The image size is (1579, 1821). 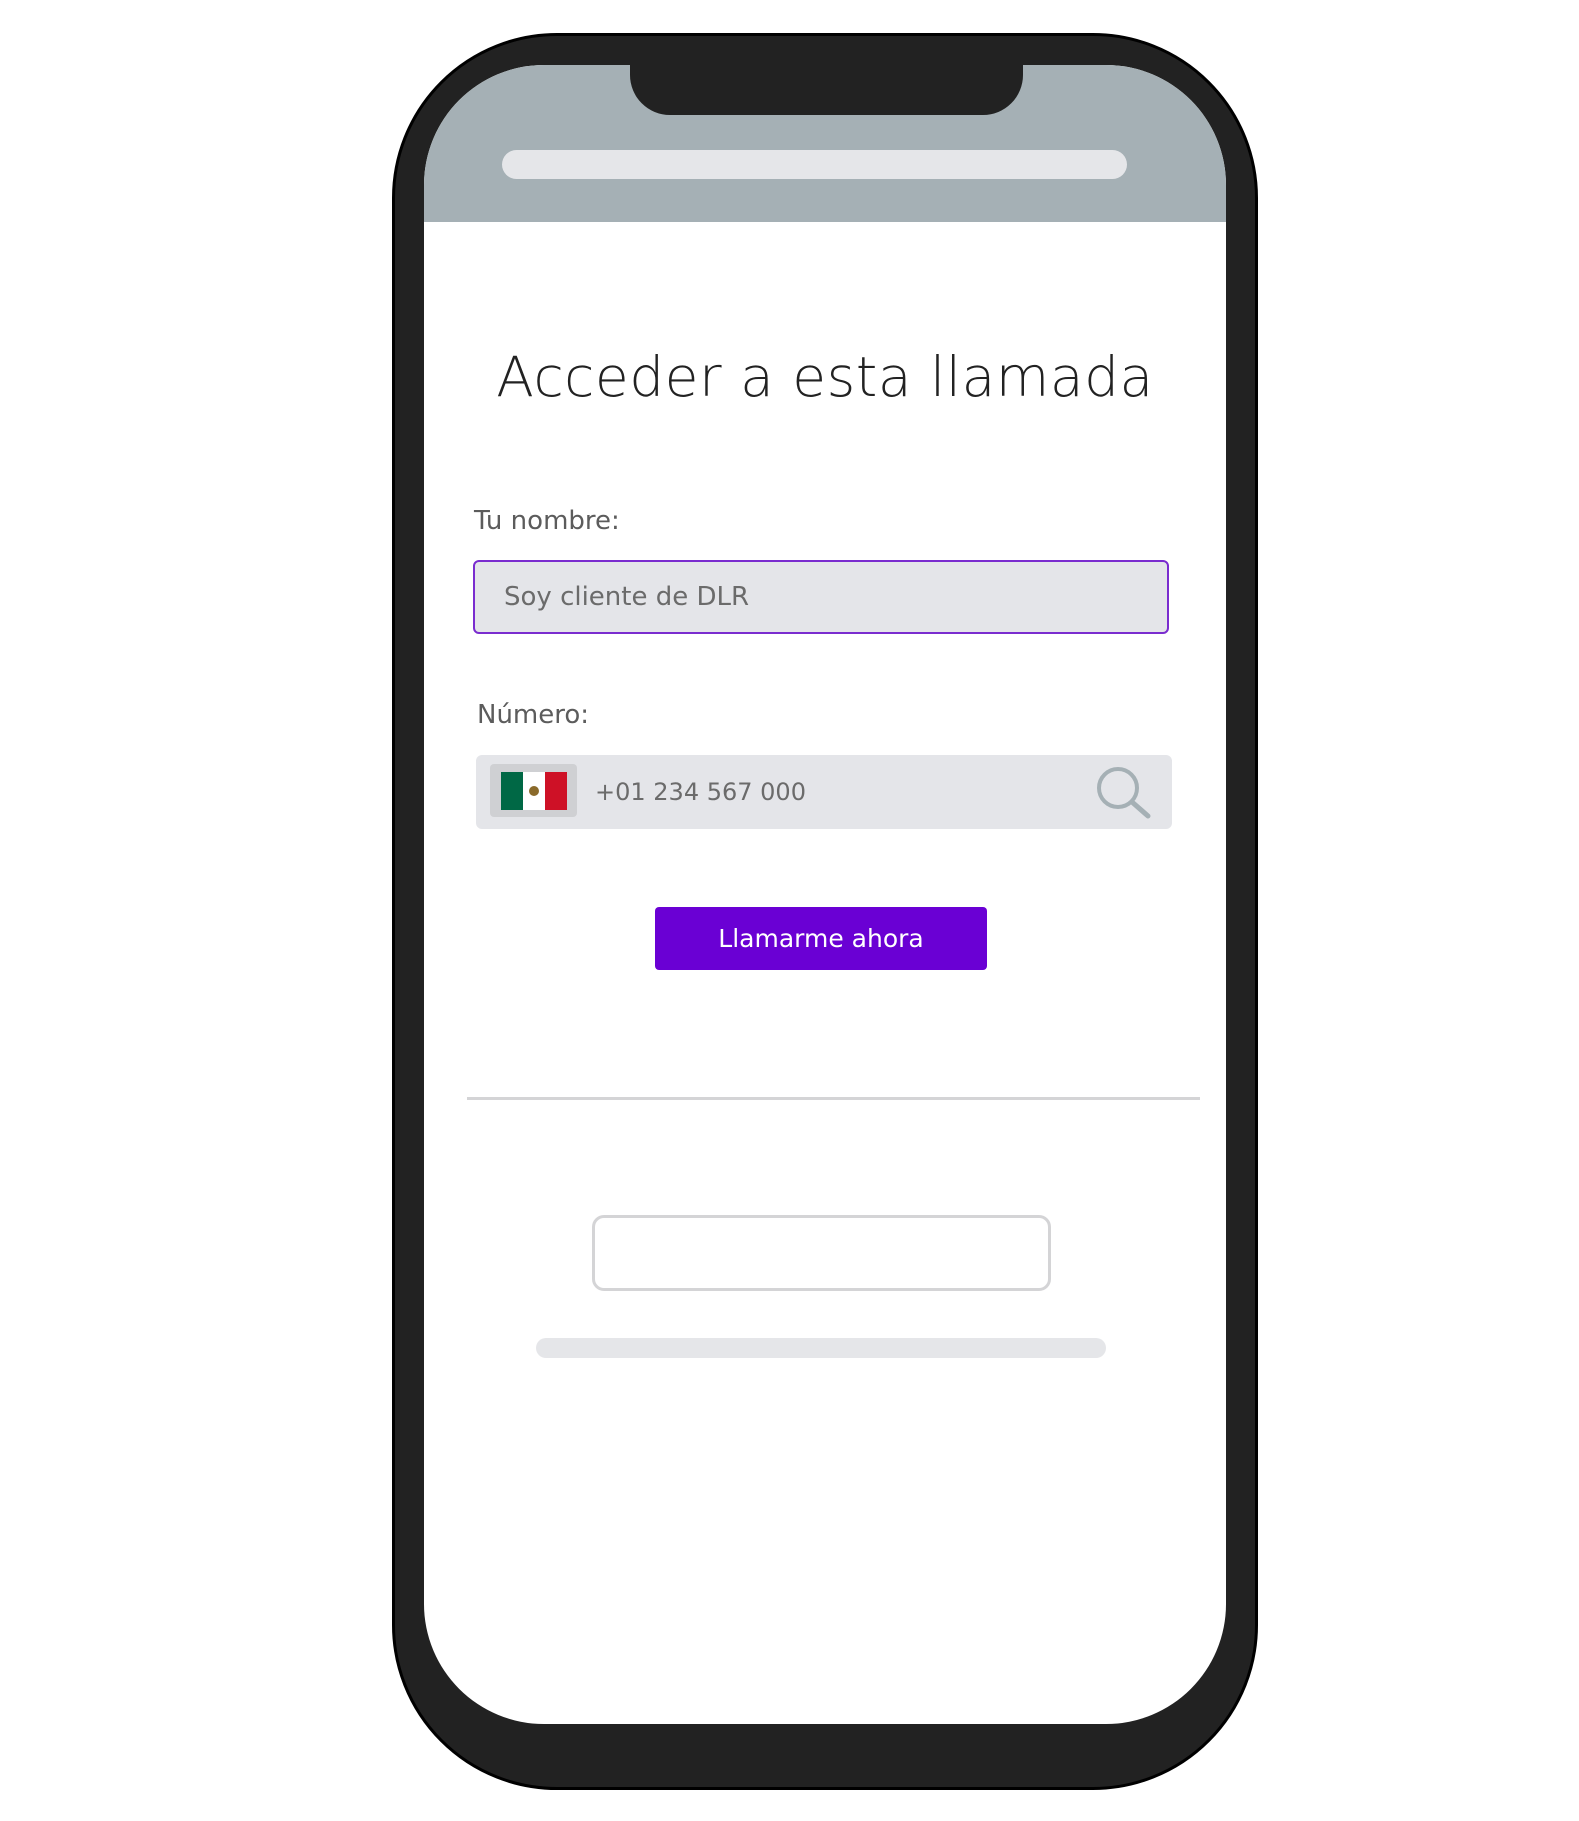 I want to click on empty-input-box, so click(x=821, y=1253).